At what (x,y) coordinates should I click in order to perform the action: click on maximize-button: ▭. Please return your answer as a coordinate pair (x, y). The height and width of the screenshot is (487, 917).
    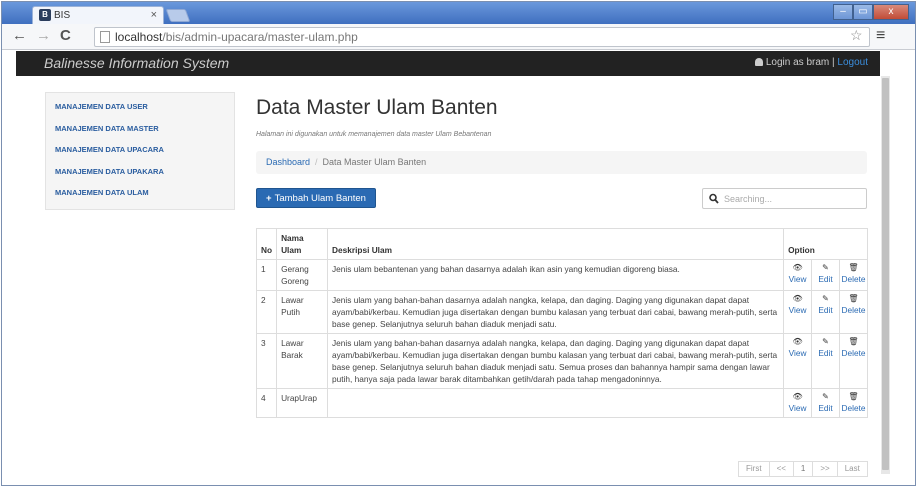
    Looking at the image, I should click on (863, 12).